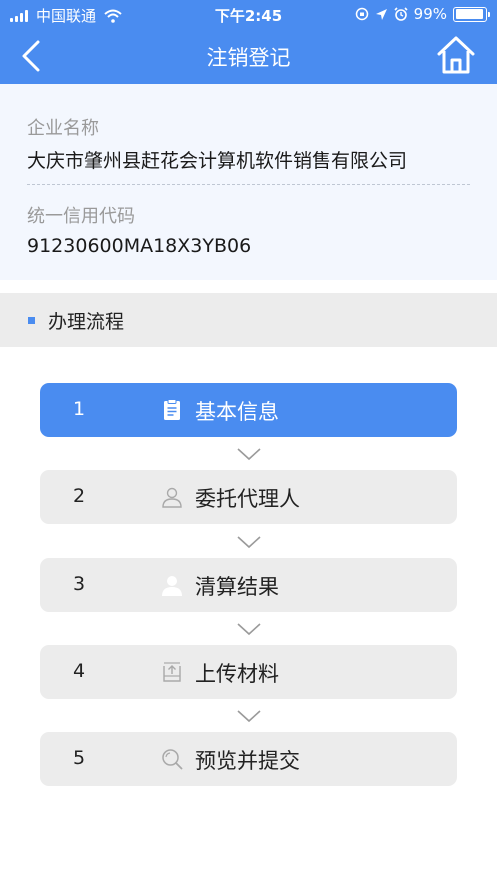 This screenshot has height=883, width=497. Describe the element at coordinates (31, 320) in the screenshot. I see `section-bullet` at that location.